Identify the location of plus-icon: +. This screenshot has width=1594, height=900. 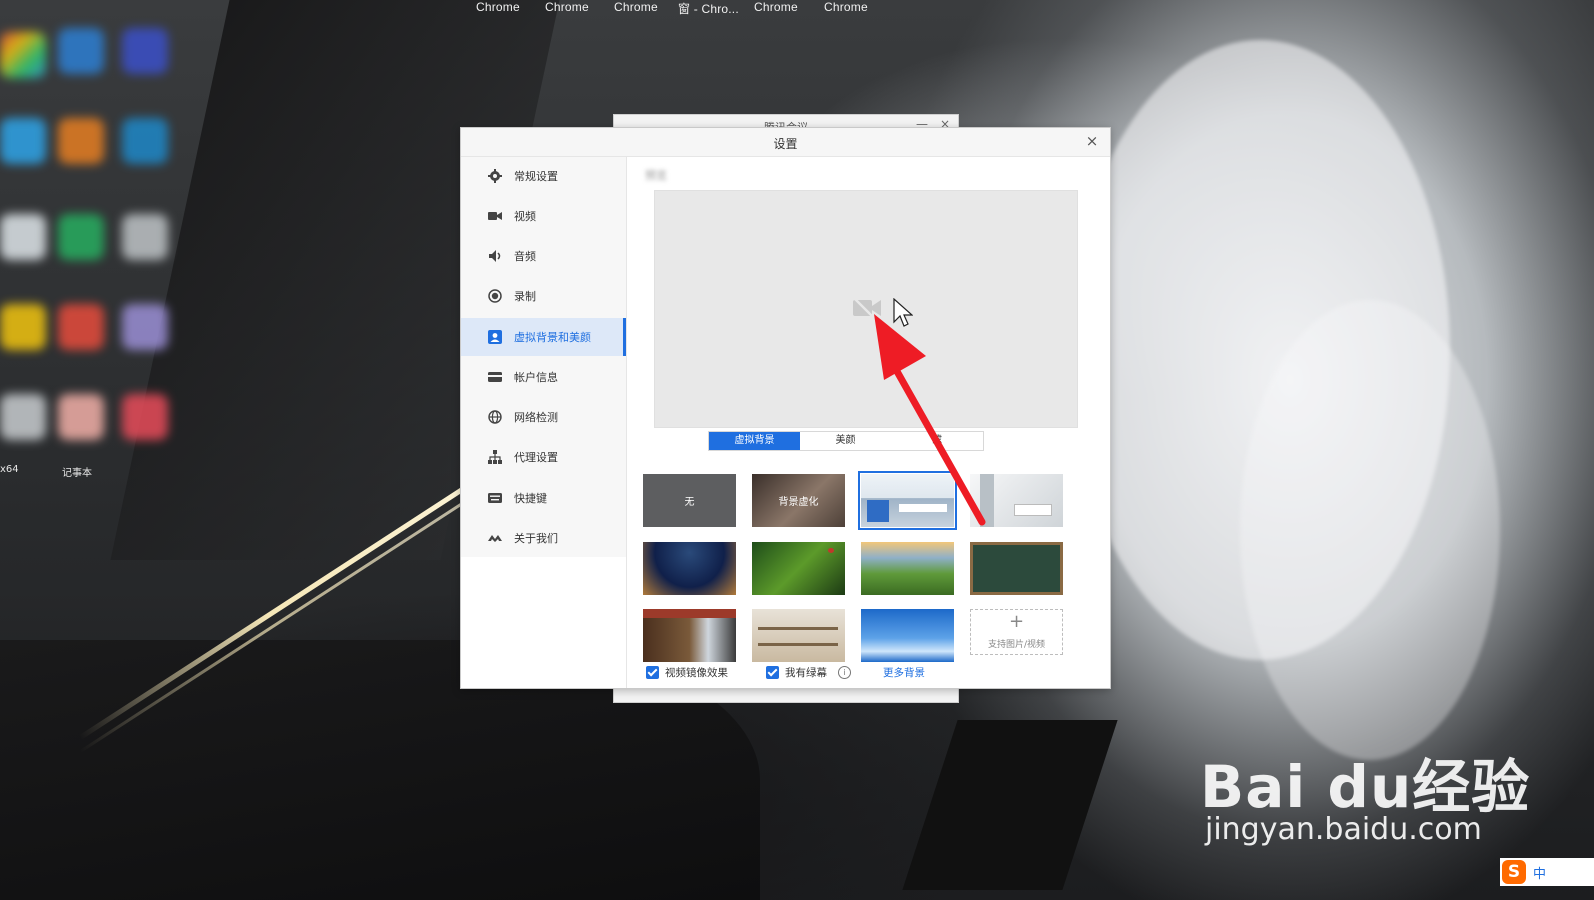
(1016, 621).